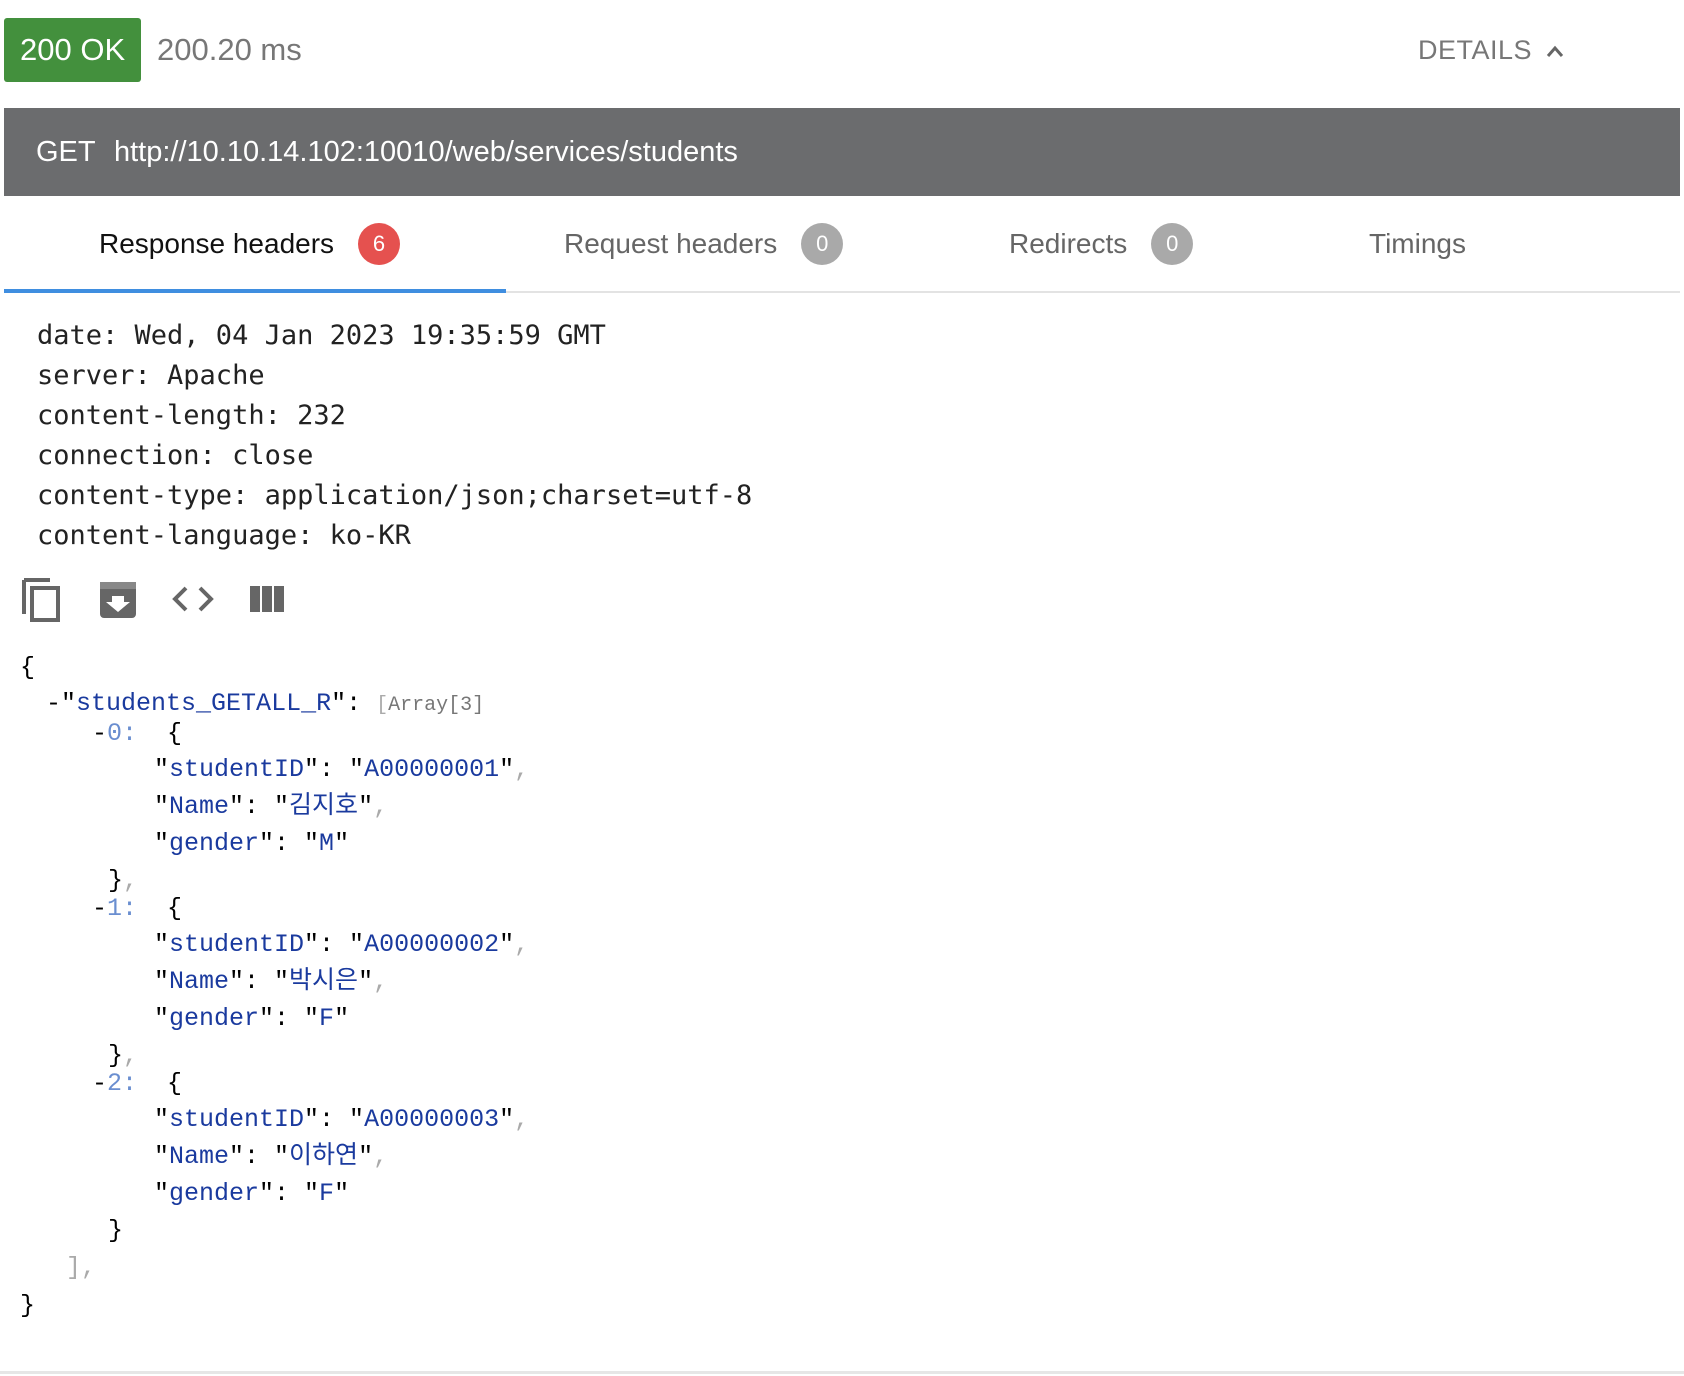 This screenshot has height=1376, width=1684. I want to click on columns-icon, so click(269, 599).